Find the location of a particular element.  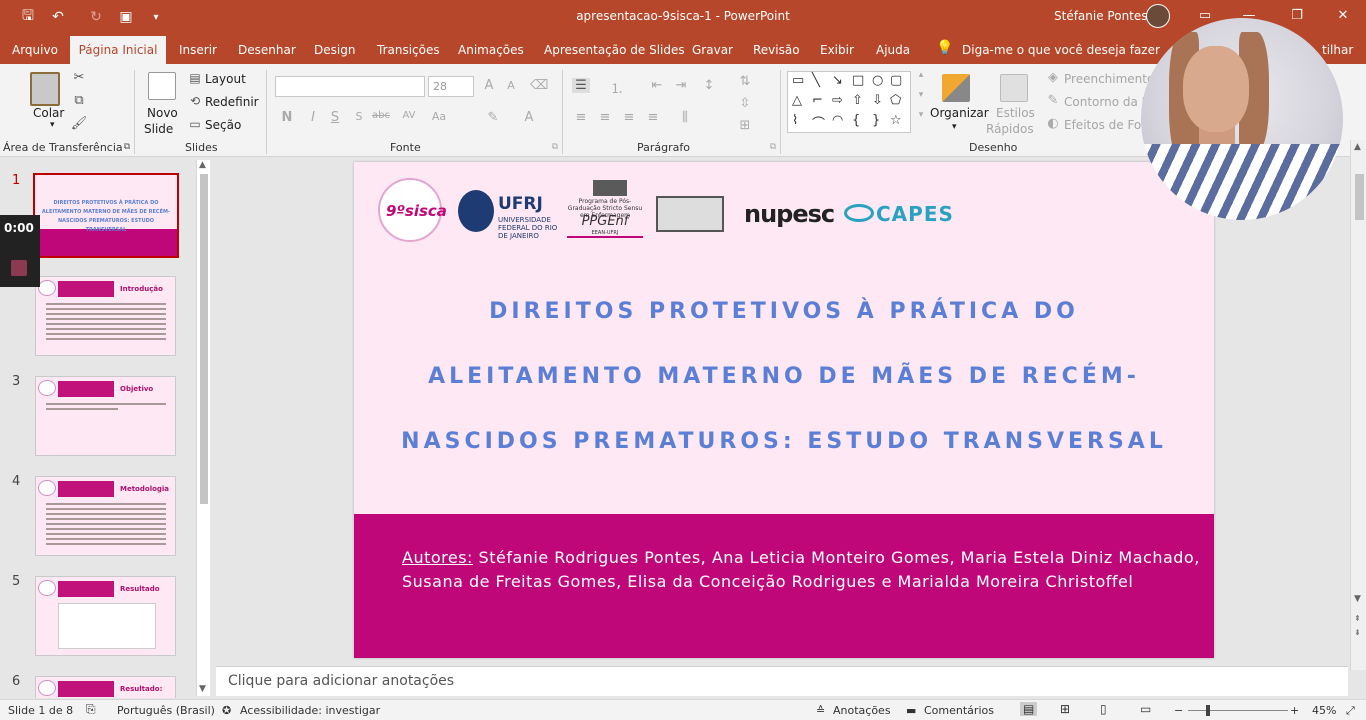

spelling-icon: ⎘ is located at coordinates (91, 709).